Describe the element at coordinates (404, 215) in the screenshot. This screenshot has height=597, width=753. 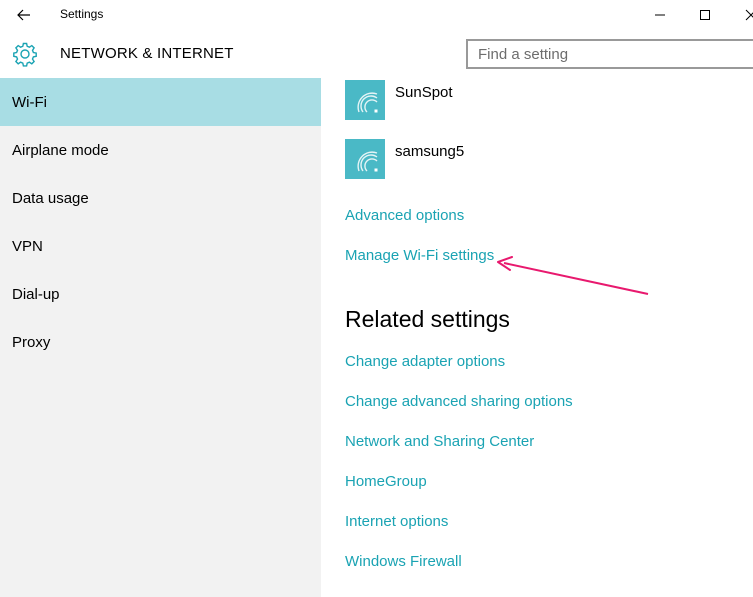
I see `advanced-options-link: Advanced options` at that location.